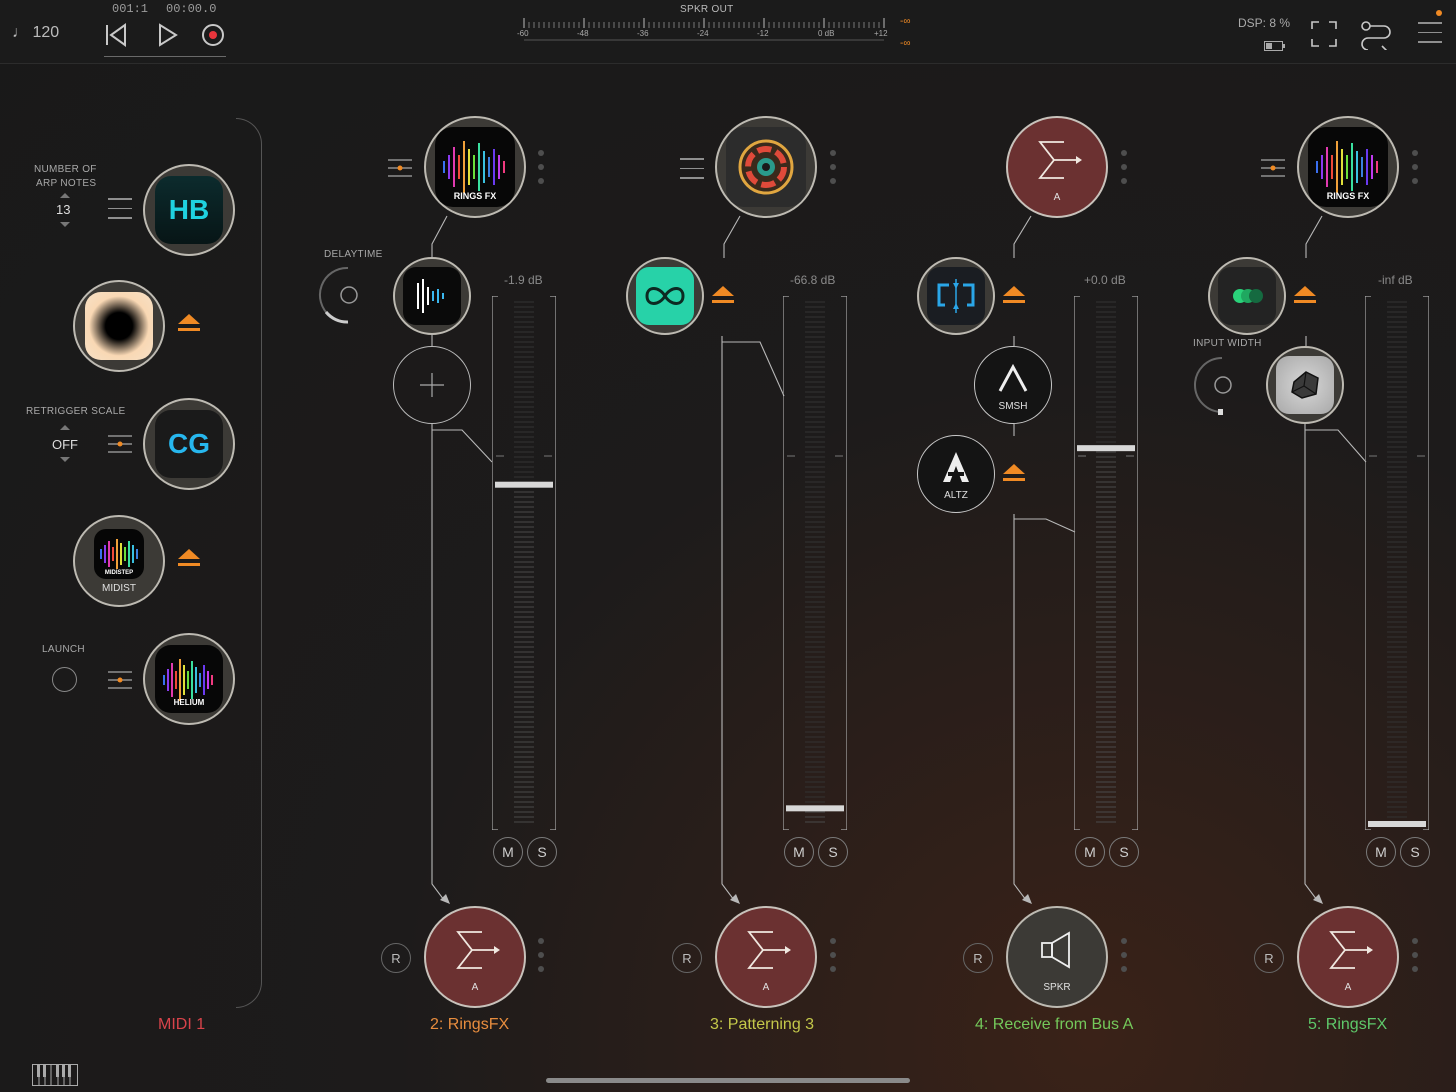  Describe the element at coordinates (64, 679) in the screenshot. I see `launch-button` at that location.